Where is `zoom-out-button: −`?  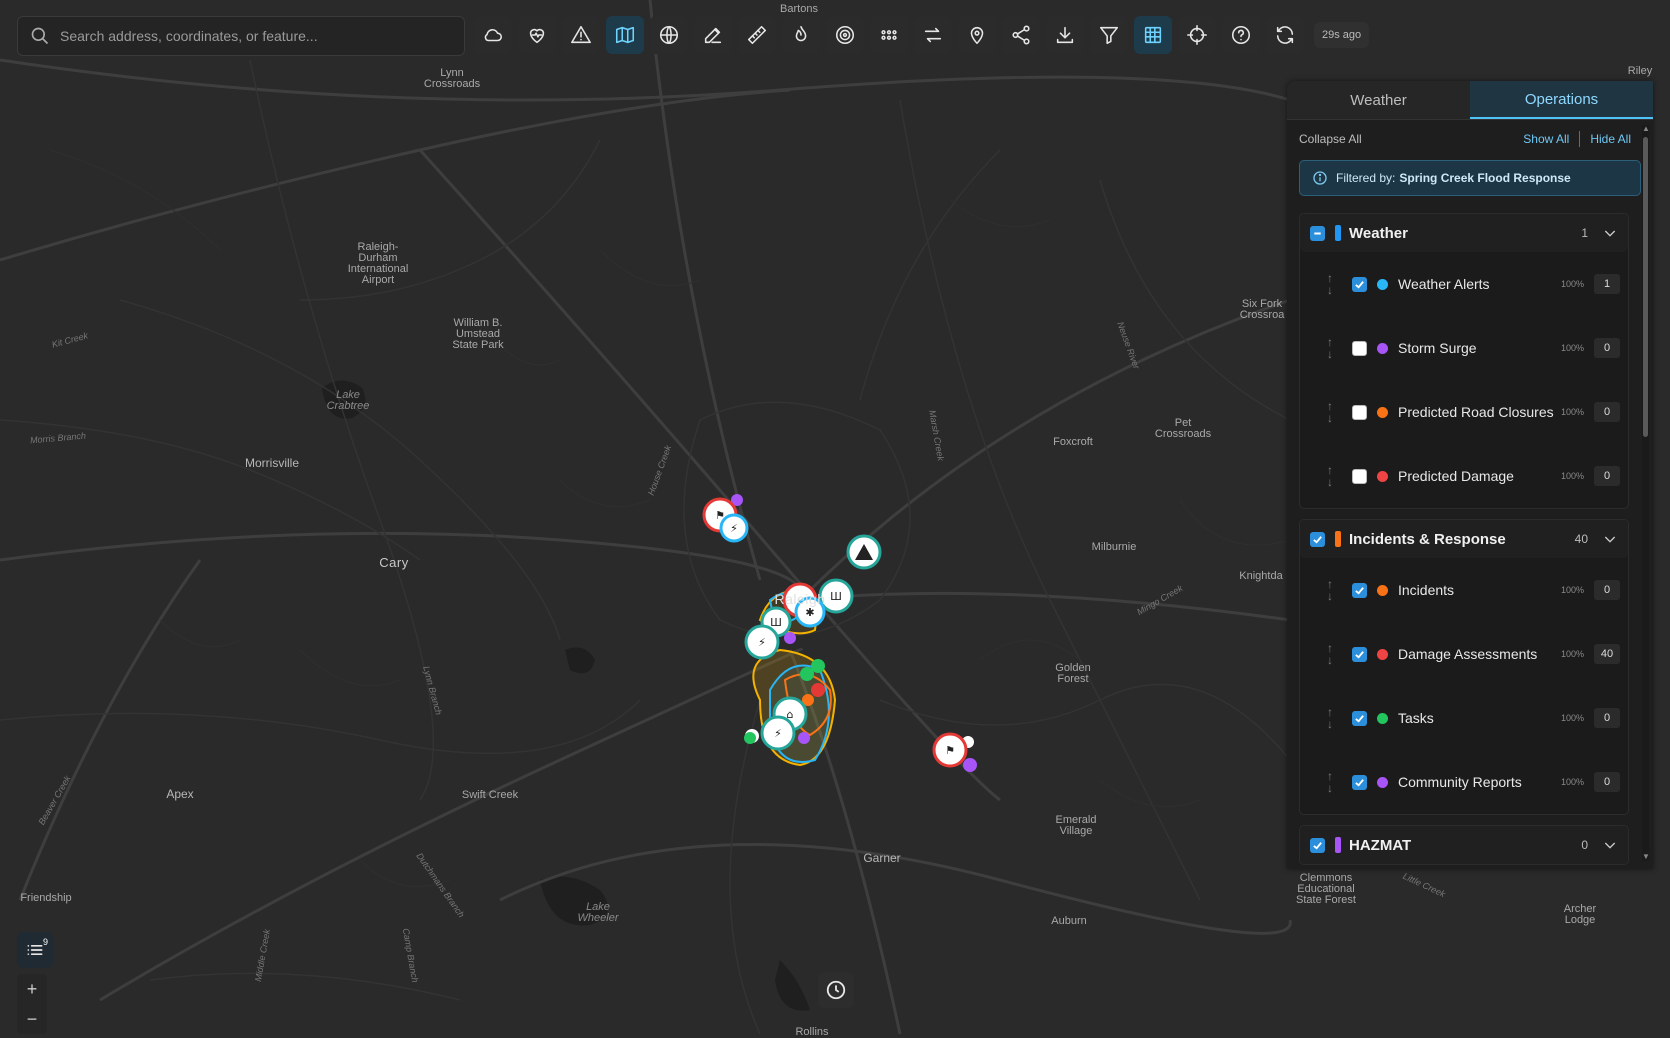 zoom-out-button: − is located at coordinates (32, 1019).